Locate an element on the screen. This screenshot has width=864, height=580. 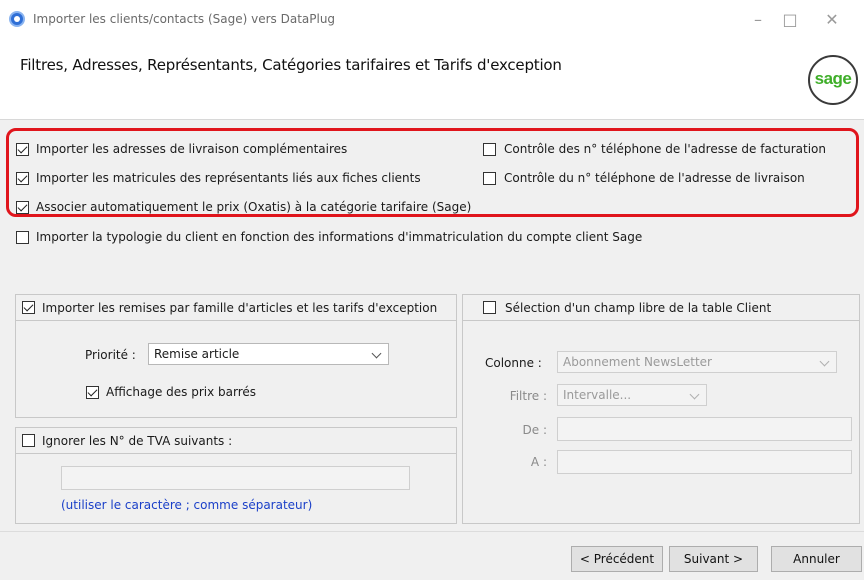
previous-button: < Précédent is located at coordinates (617, 559).